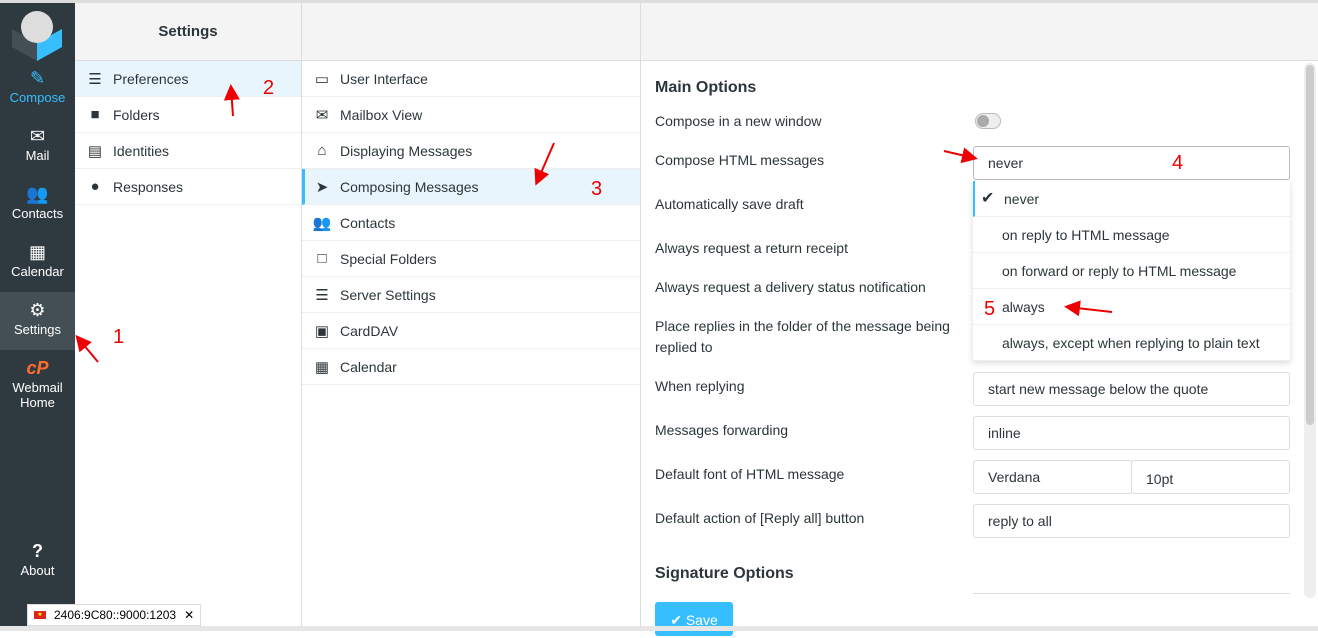 Image resolution: width=1318 pixels, height=638 pixels. I want to click on reply-all-select: reply to all, so click(1131, 521).